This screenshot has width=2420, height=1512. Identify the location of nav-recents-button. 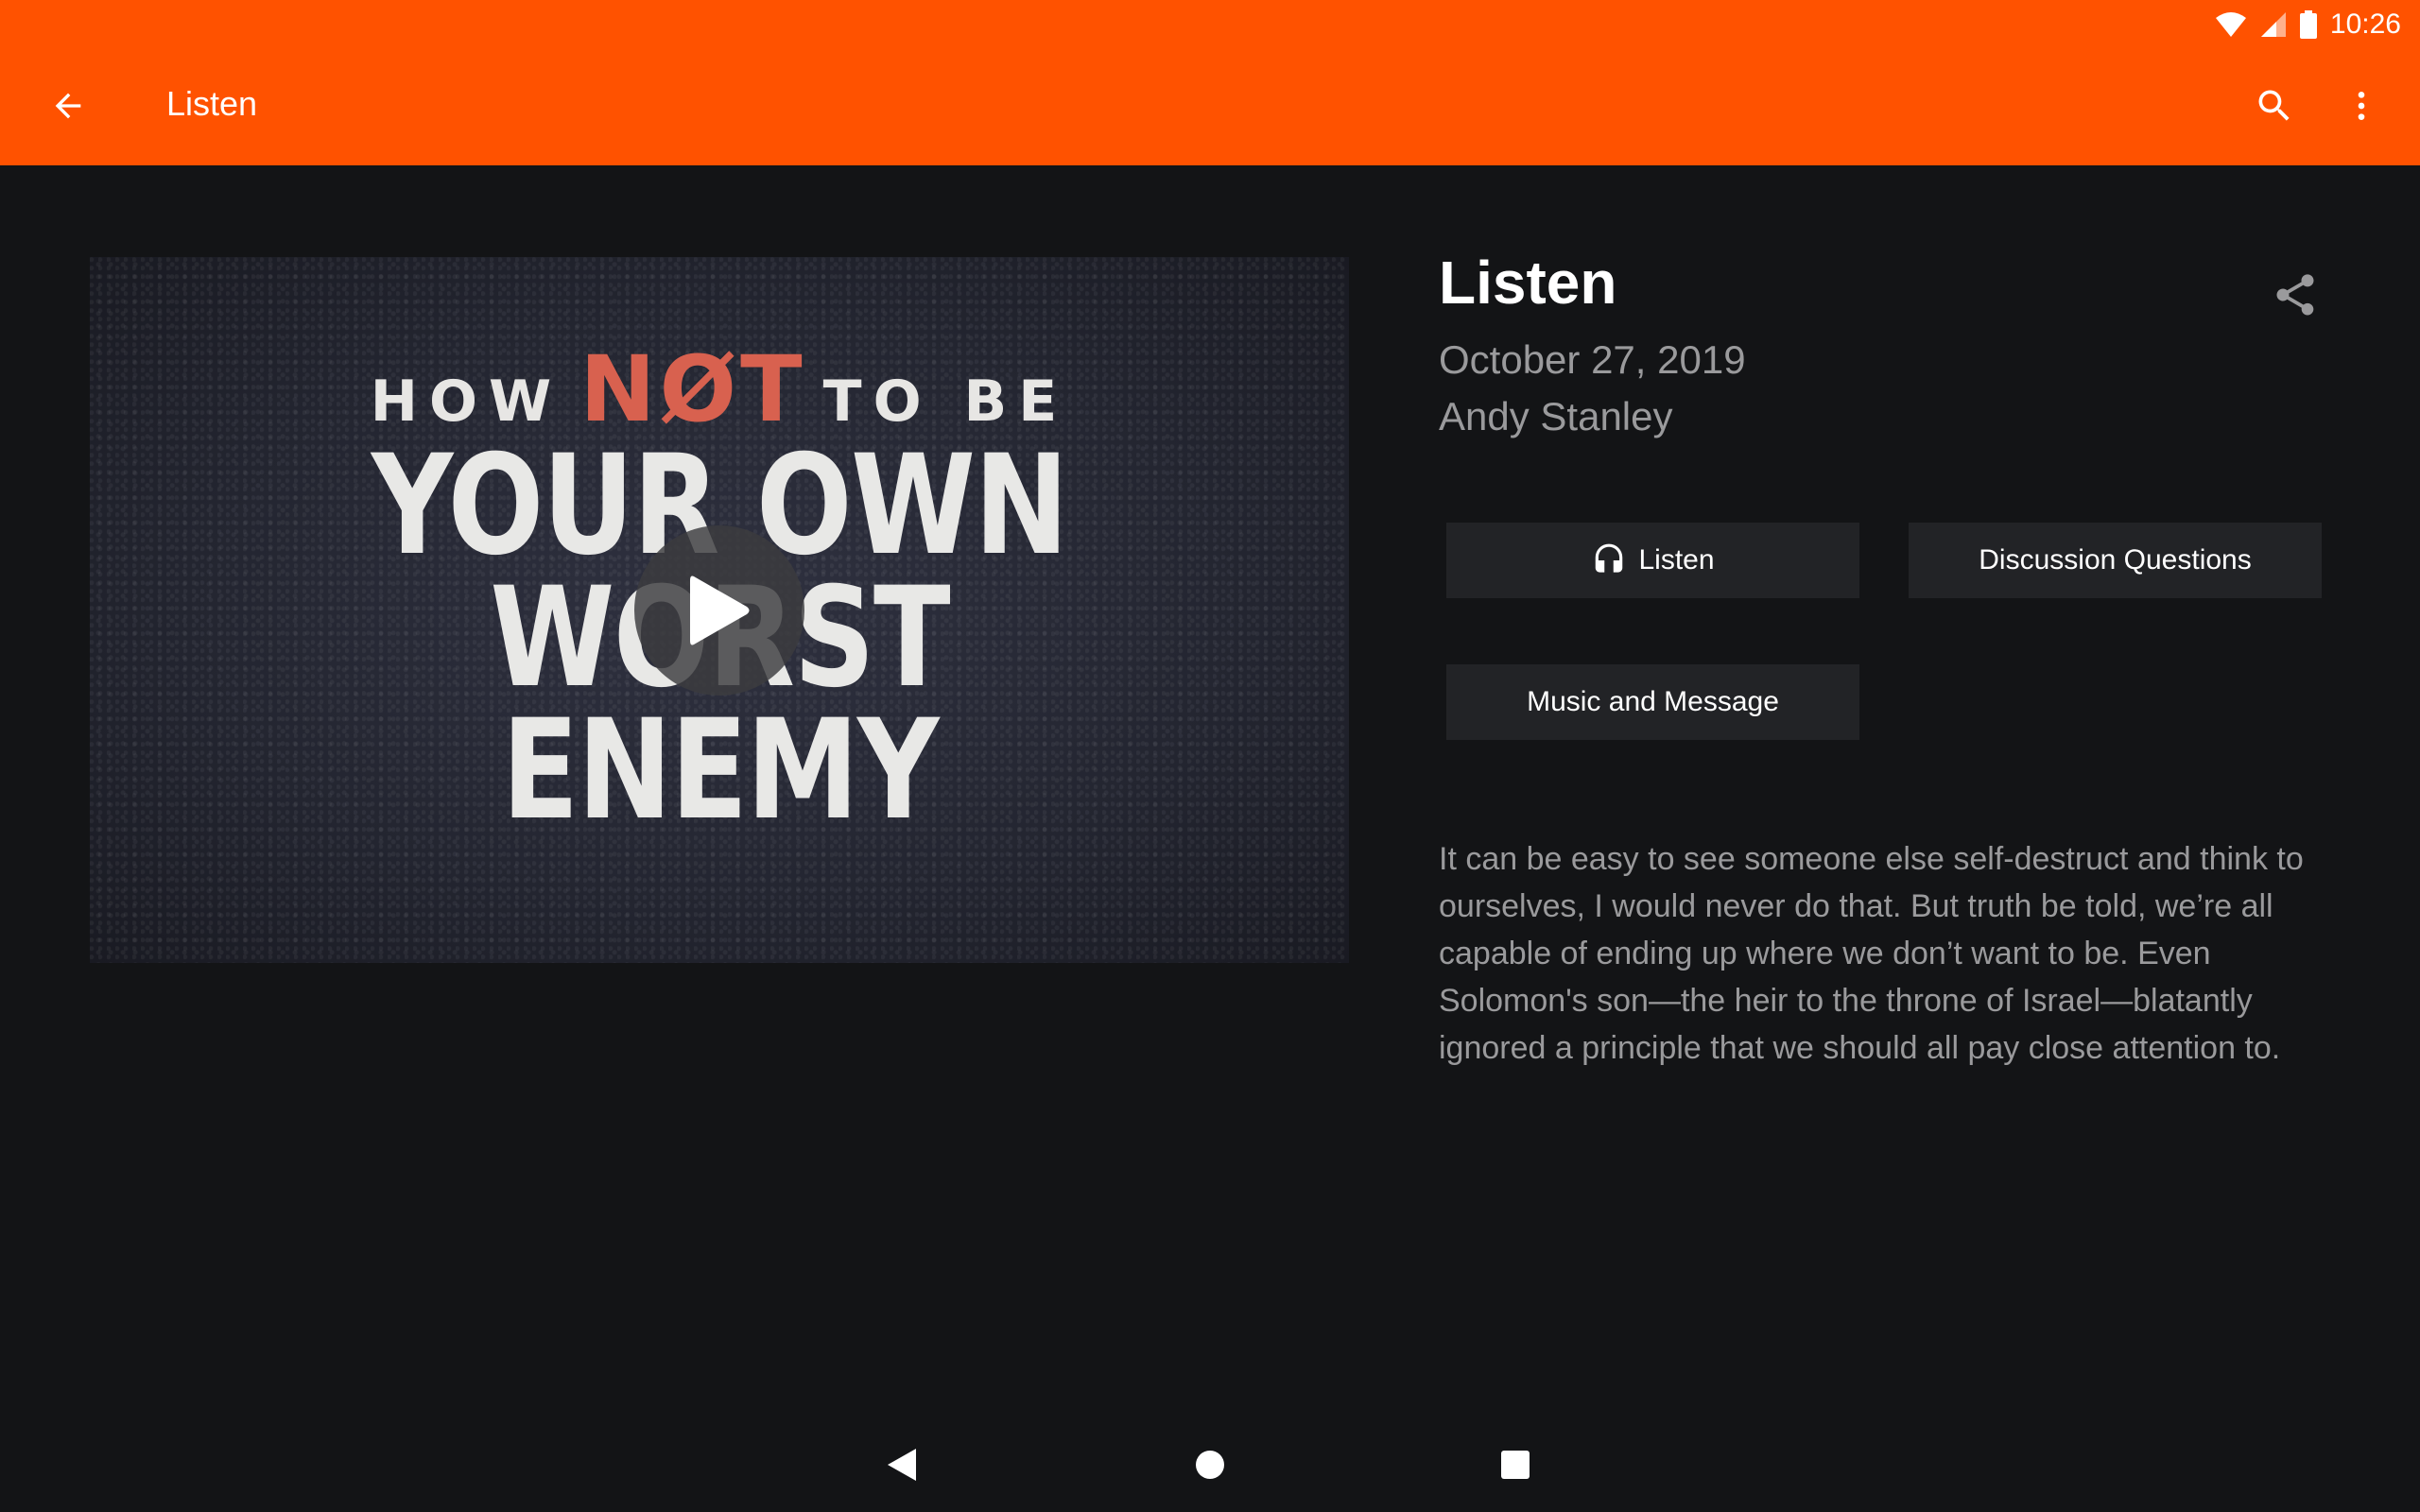
(1516, 1464).